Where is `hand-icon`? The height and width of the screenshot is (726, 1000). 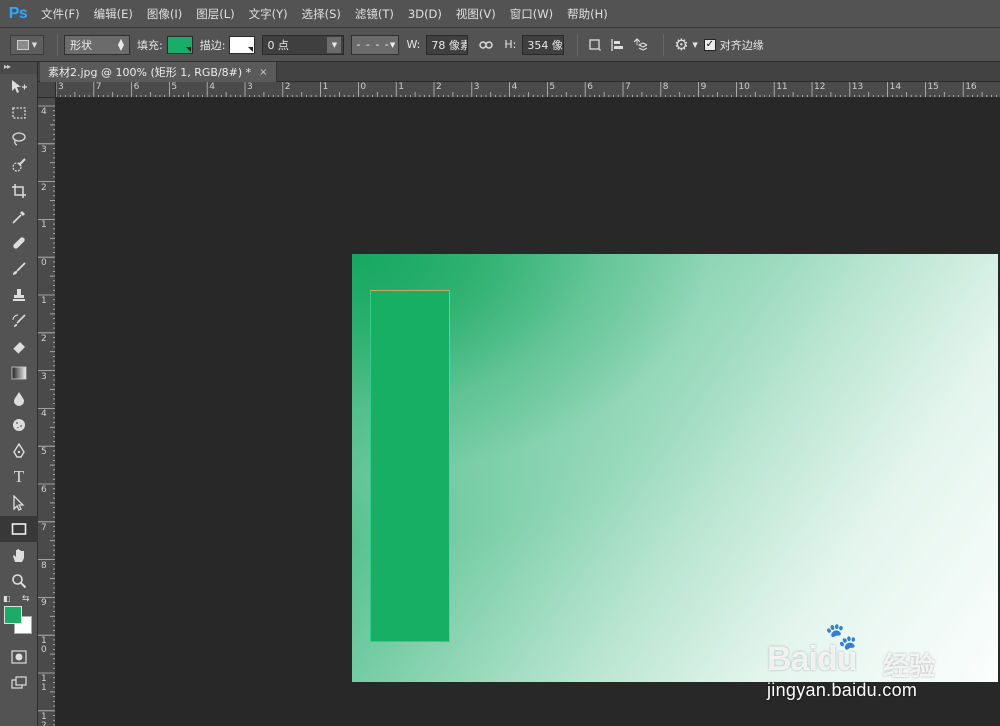
hand-icon is located at coordinates (19, 555).